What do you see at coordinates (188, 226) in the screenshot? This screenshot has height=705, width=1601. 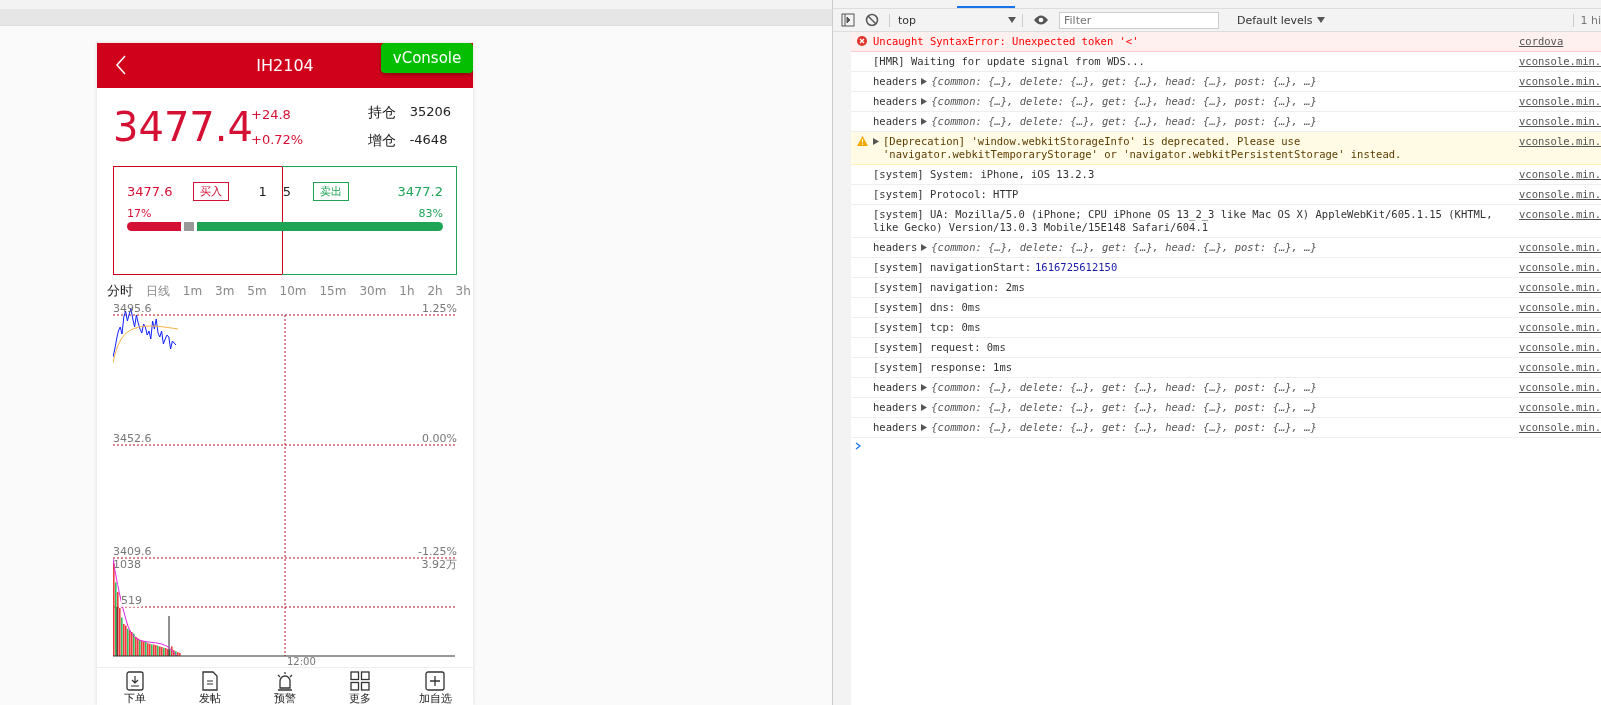 I see `neutral-ratio-bar` at bounding box center [188, 226].